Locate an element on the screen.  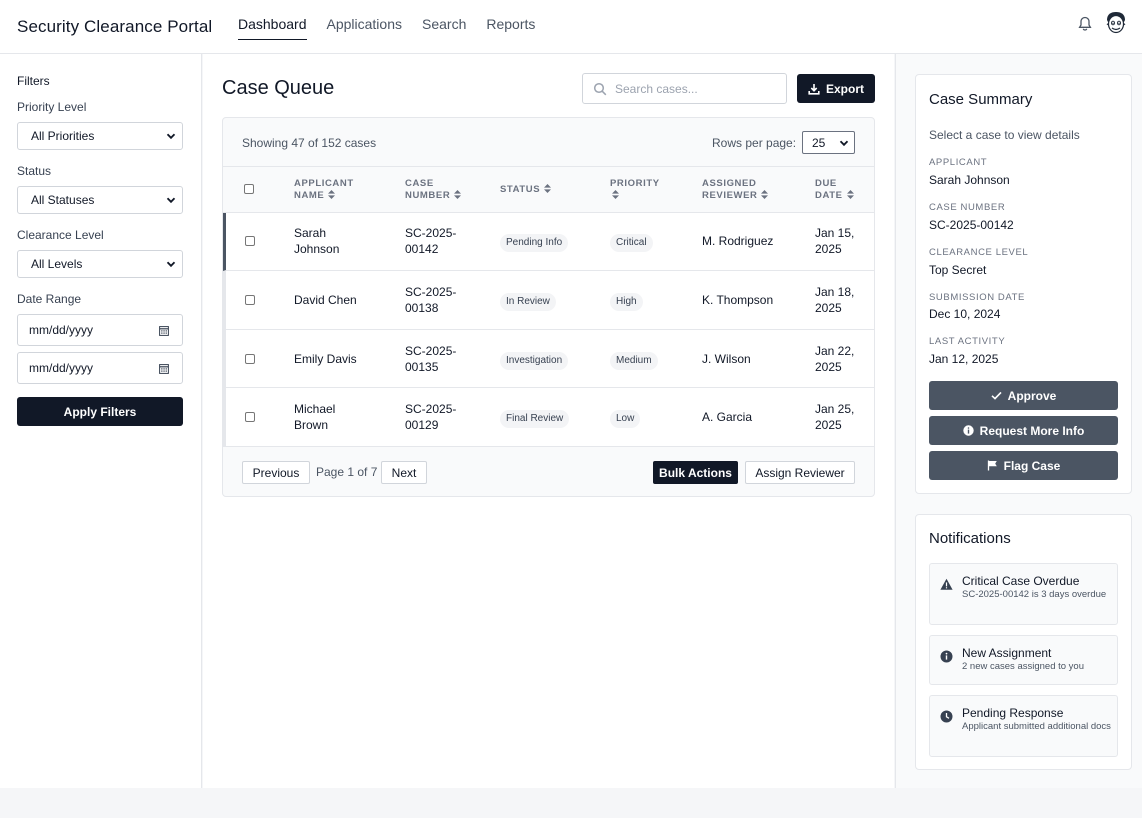
select-all-checkbox is located at coordinates (249, 189).